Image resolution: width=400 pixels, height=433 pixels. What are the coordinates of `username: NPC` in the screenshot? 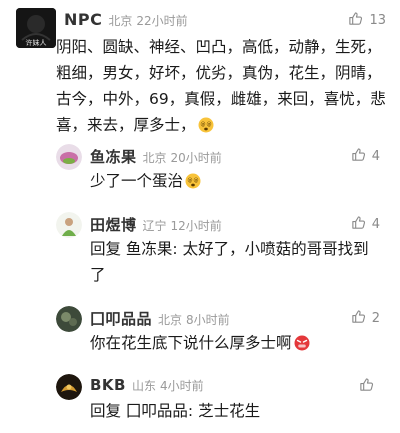 It's located at (83, 19).